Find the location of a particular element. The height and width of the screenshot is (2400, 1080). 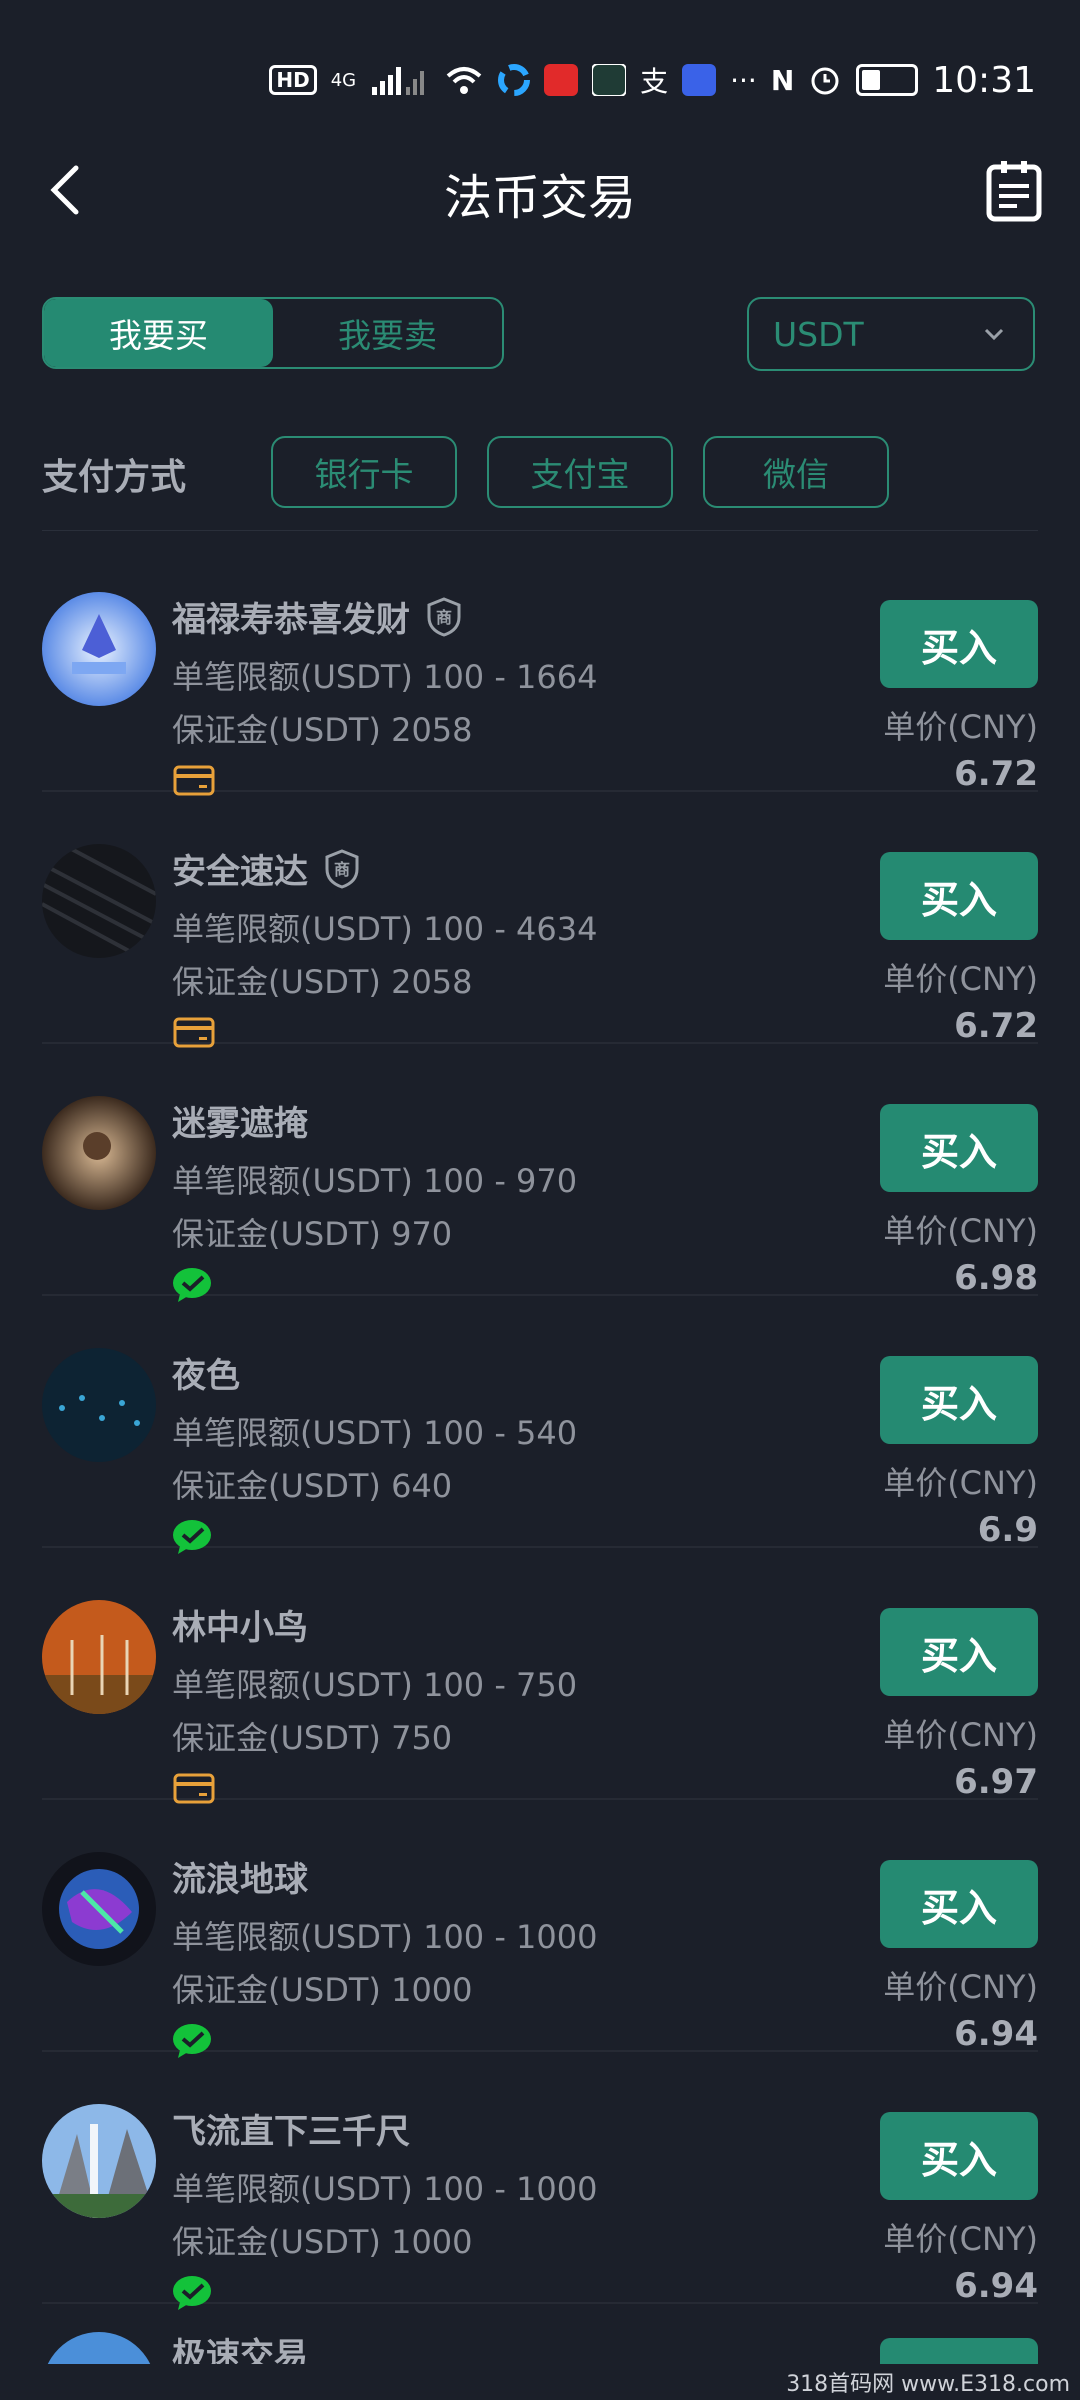

payment-option-bank-card: 银行卡 is located at coordinates (364, 472).